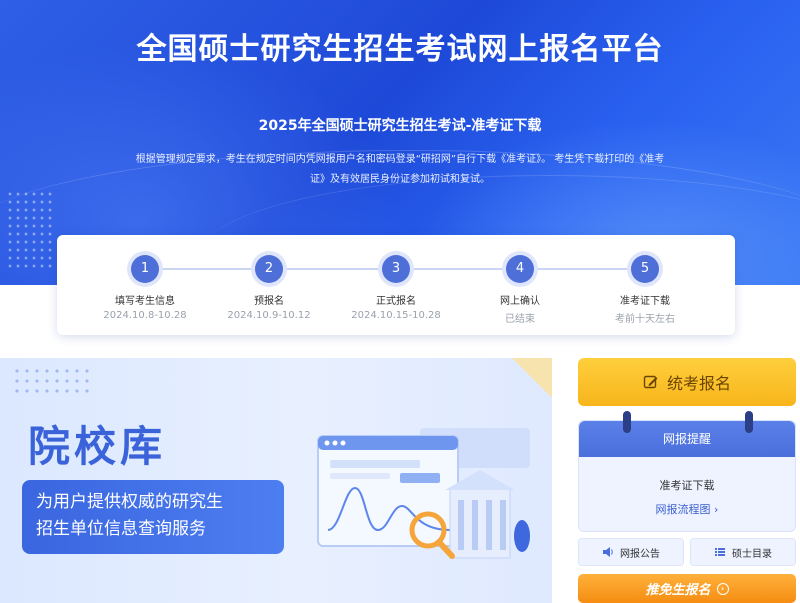 The width and height of the screenshot is (800, 603). I want to click on site-title: 全国硕士研究生招生考试网上报名平台, so click(400, 49).